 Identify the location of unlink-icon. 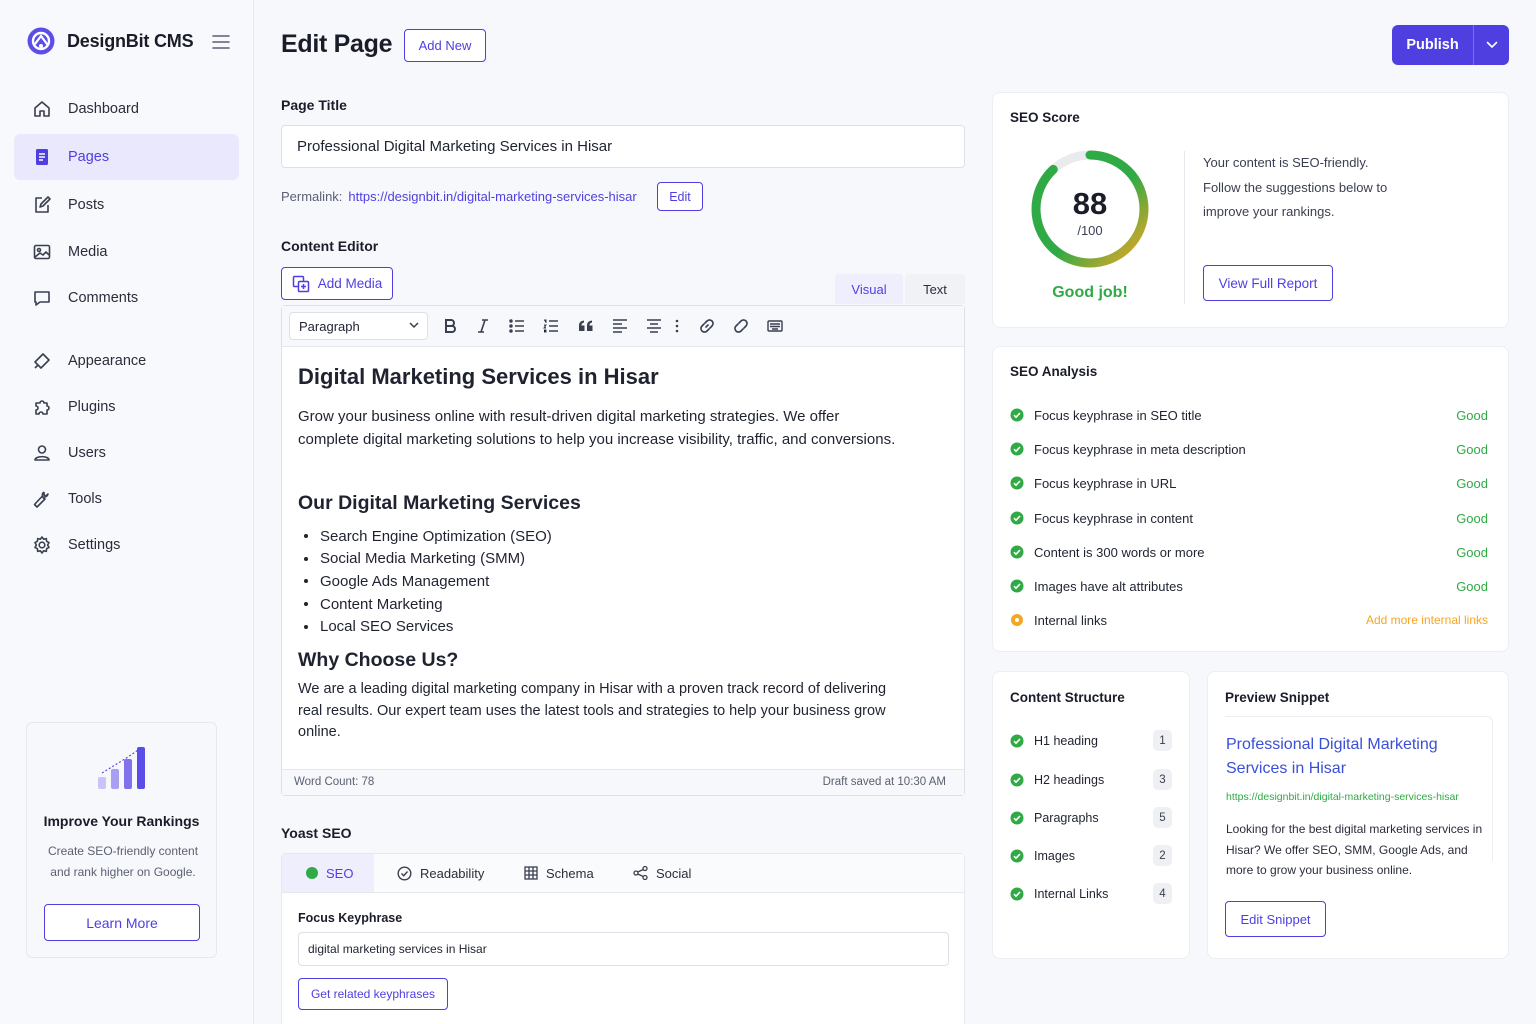
(741, 326).